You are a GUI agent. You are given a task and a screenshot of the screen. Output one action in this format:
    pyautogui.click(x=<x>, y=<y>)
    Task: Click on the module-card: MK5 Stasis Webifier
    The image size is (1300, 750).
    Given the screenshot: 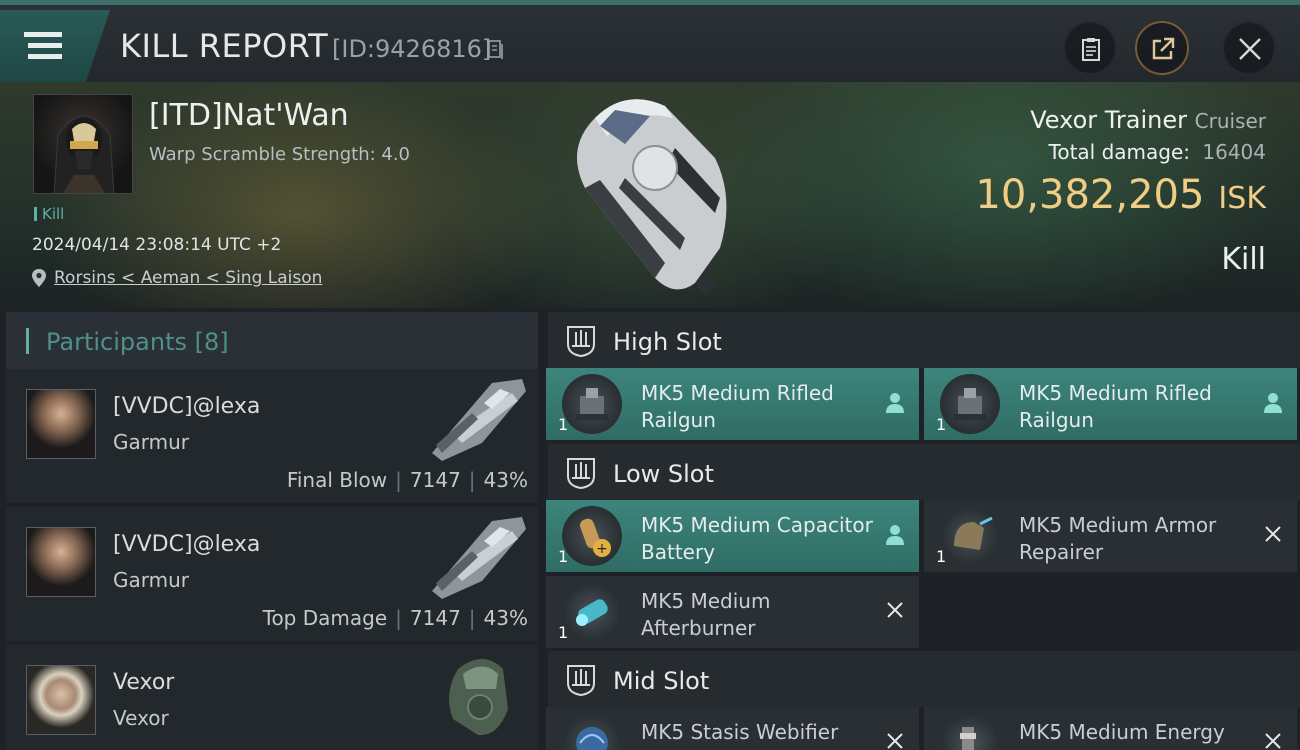 What is the action you would take?
    pyautogui.click(x=732, y=728)
    